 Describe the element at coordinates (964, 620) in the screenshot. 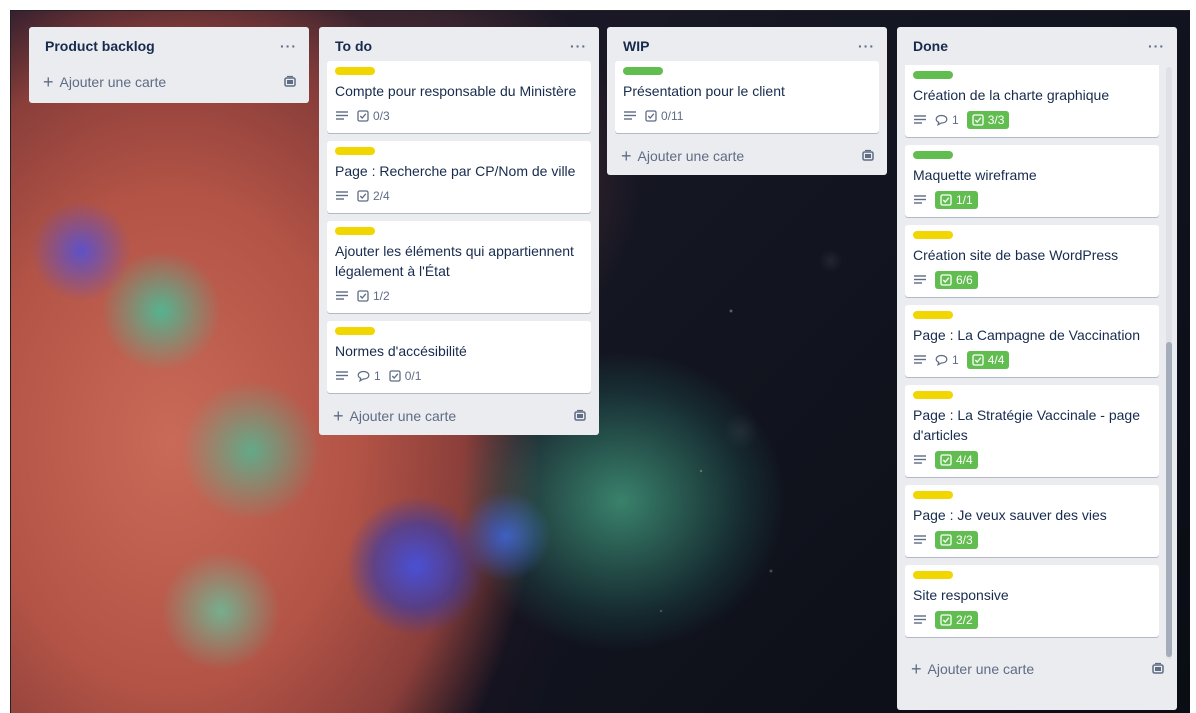

I see `checklist-count: 2/2` at that location.